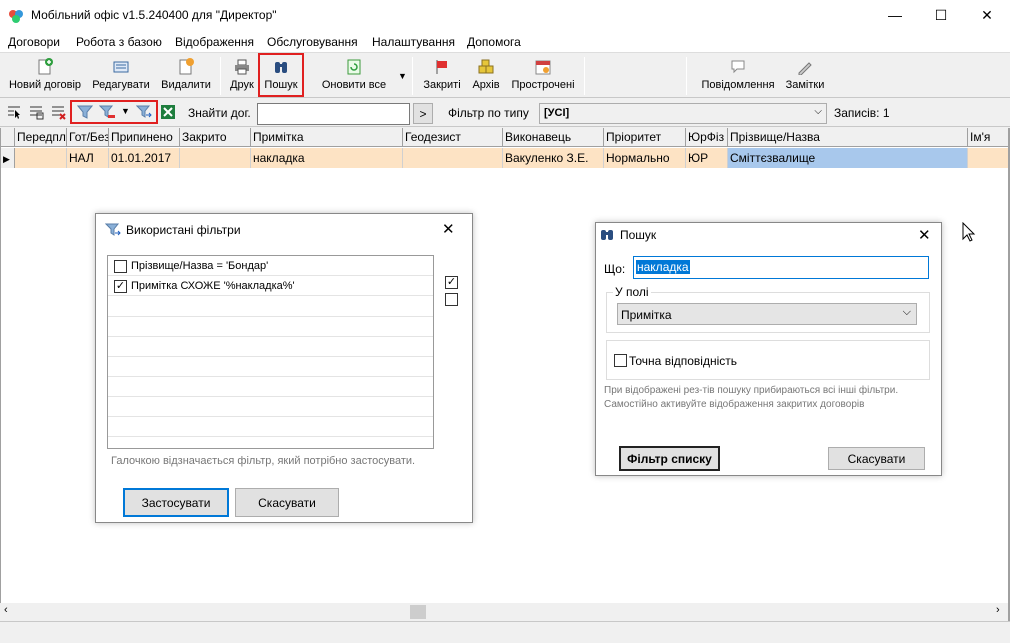 The height and width of the screenshot is (643, 1010). Describe the element at coordinates (504, 612) in the screenshot. I see `horizontal-scrollbar: ‹ ›` at that location.